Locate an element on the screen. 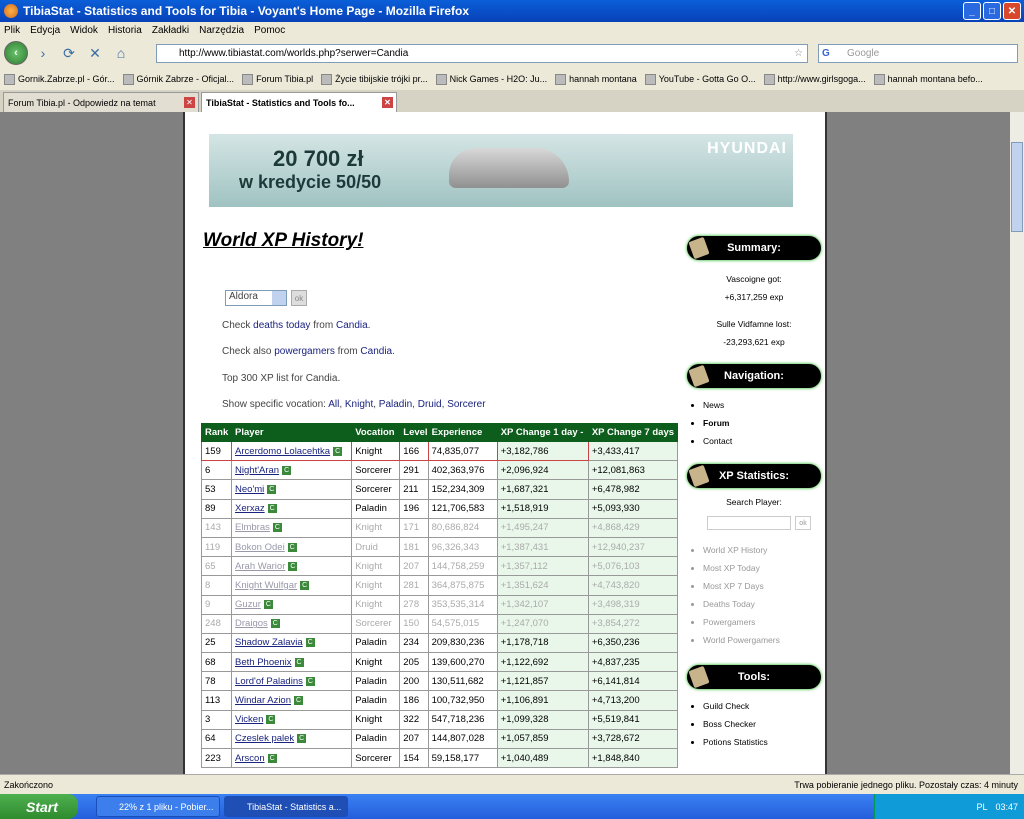 Image resolution: width=1024 pixels, height=819 pixels. menu-widok: Widok is located at coordinates (84, 30).